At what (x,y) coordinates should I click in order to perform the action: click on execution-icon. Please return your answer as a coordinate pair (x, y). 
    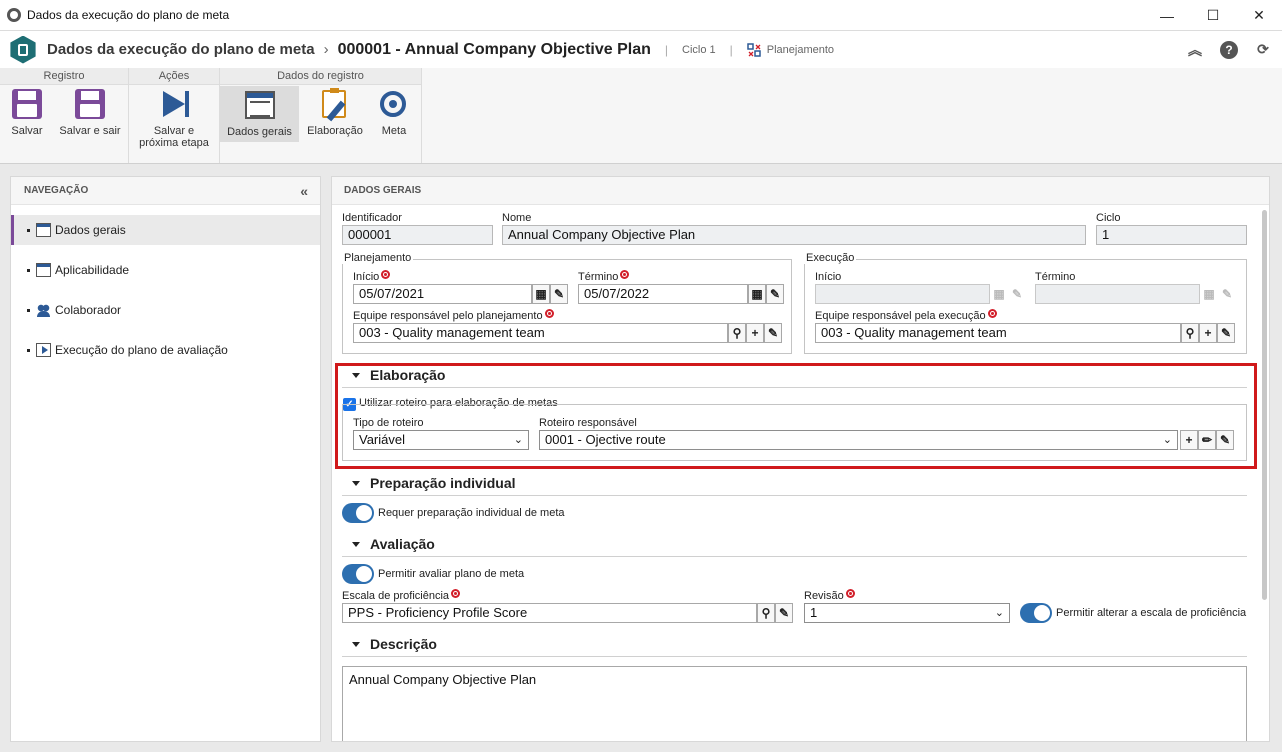
    Looking at the image, I should click on (43, 350).